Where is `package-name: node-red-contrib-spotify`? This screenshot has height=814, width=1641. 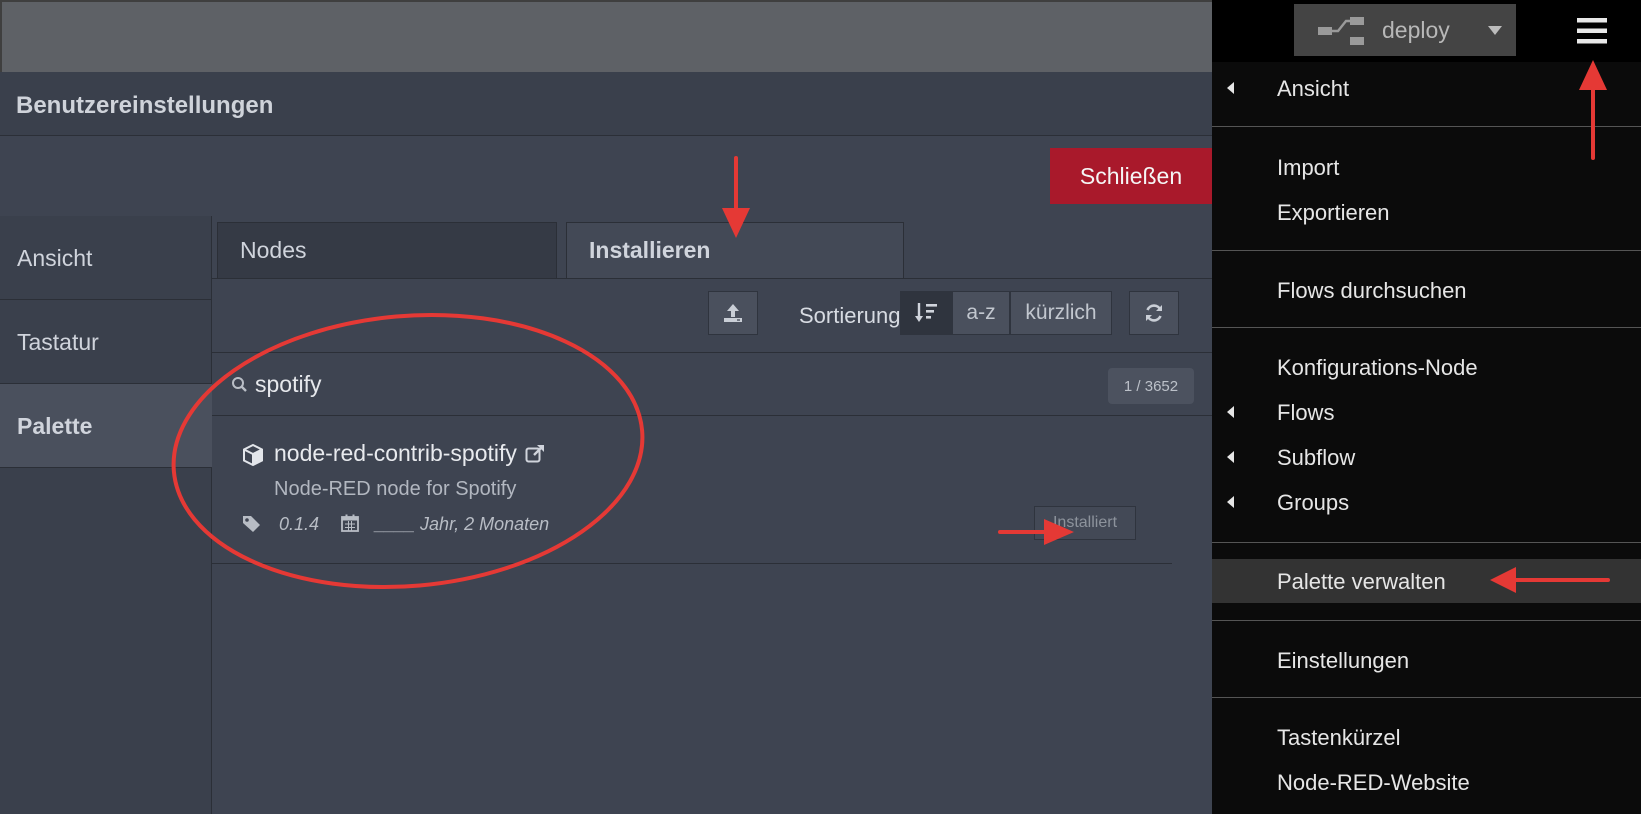
package-name: node-red-contrib-spotify is located at coordinates (395, 453).